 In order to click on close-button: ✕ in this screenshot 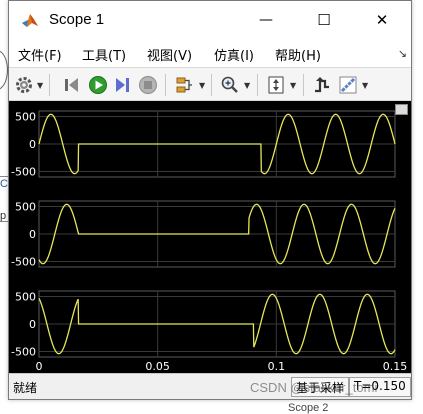, I will do `click(382, 20)`.